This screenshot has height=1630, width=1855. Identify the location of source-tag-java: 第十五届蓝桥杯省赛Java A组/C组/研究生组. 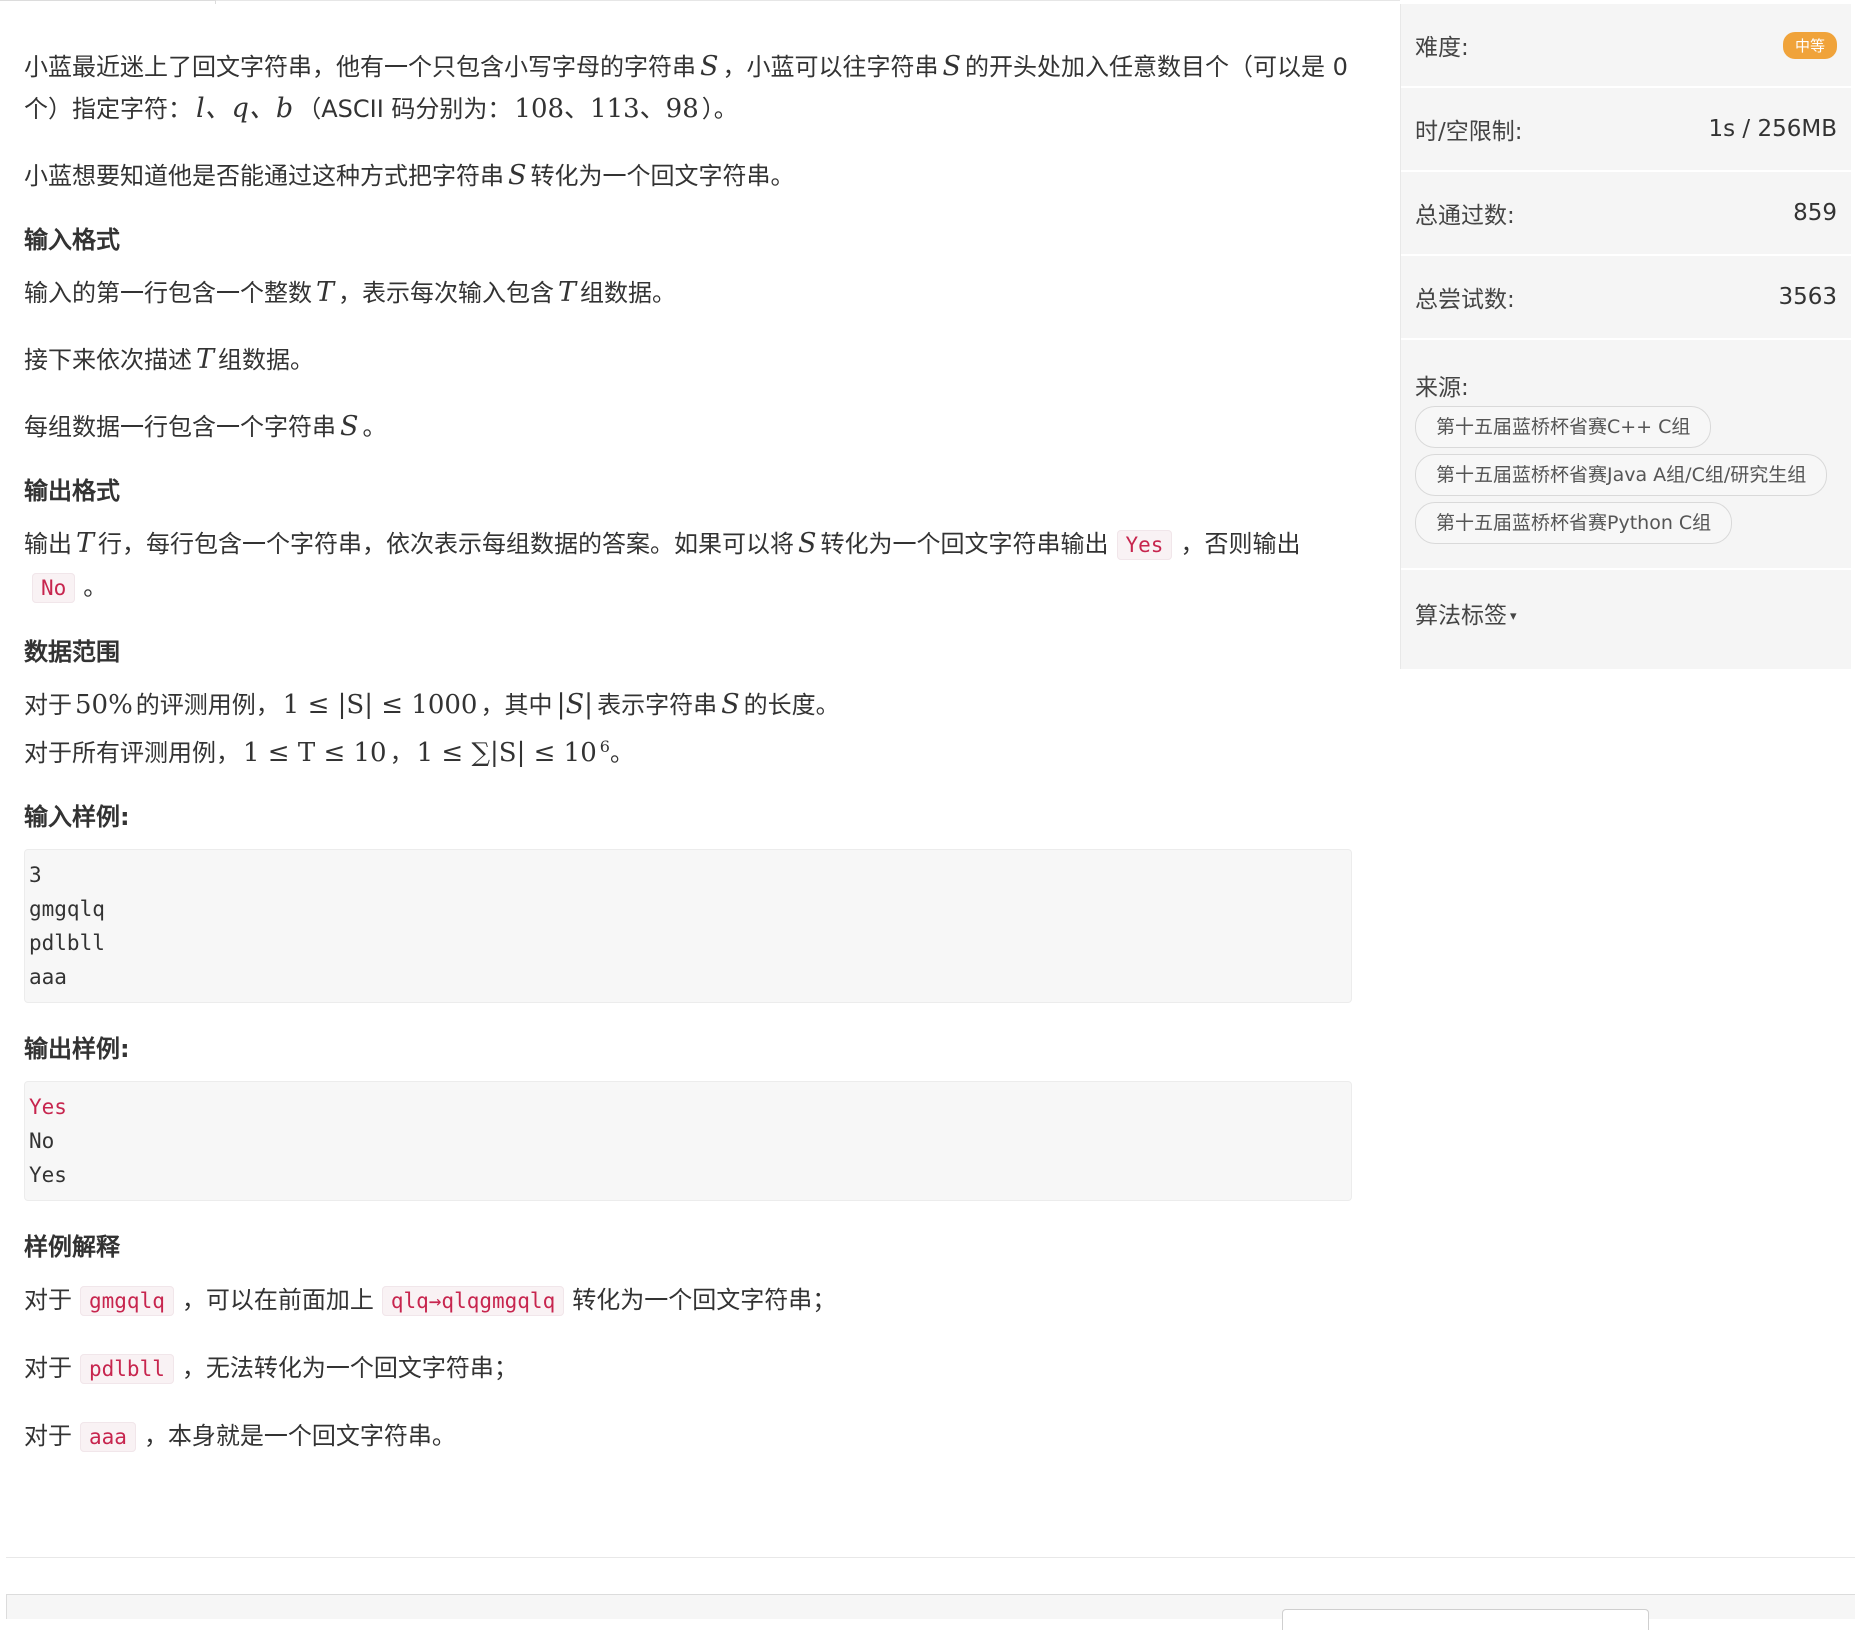
(1621, 475).